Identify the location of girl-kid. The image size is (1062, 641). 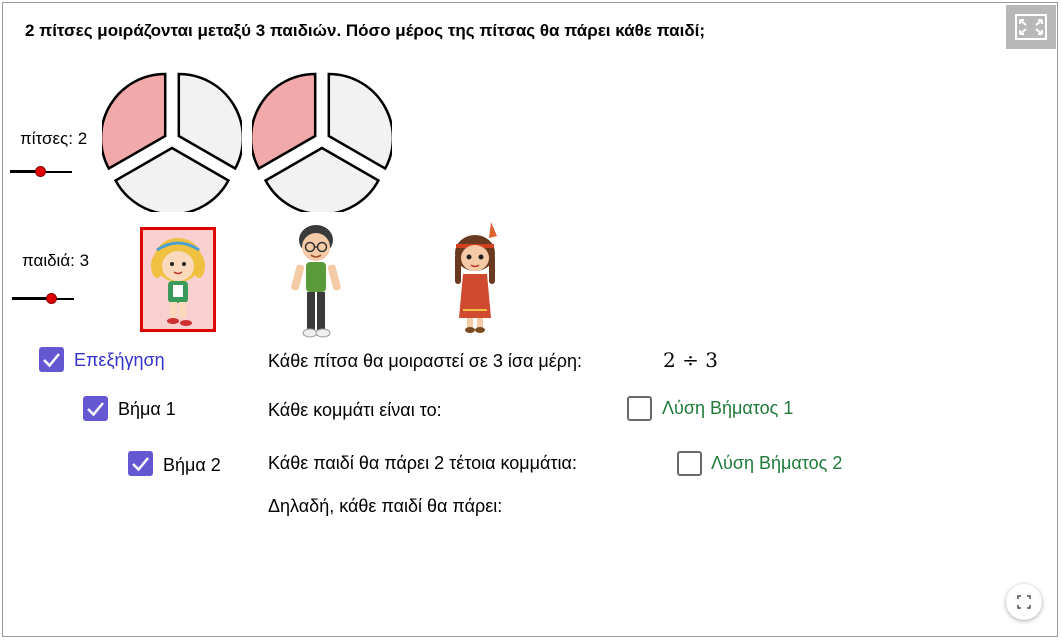
(178, 282).